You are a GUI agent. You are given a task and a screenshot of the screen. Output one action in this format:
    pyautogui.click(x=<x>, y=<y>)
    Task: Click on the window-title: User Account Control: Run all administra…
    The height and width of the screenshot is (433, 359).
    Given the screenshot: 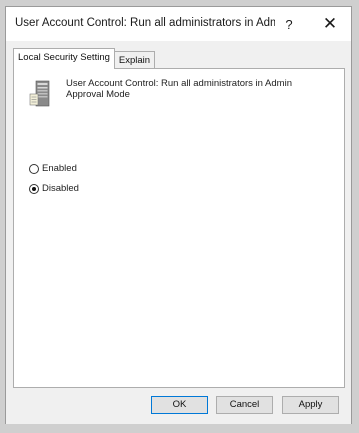 What is the action you would take?
    pyautogui.click(x=145, y=23)
    